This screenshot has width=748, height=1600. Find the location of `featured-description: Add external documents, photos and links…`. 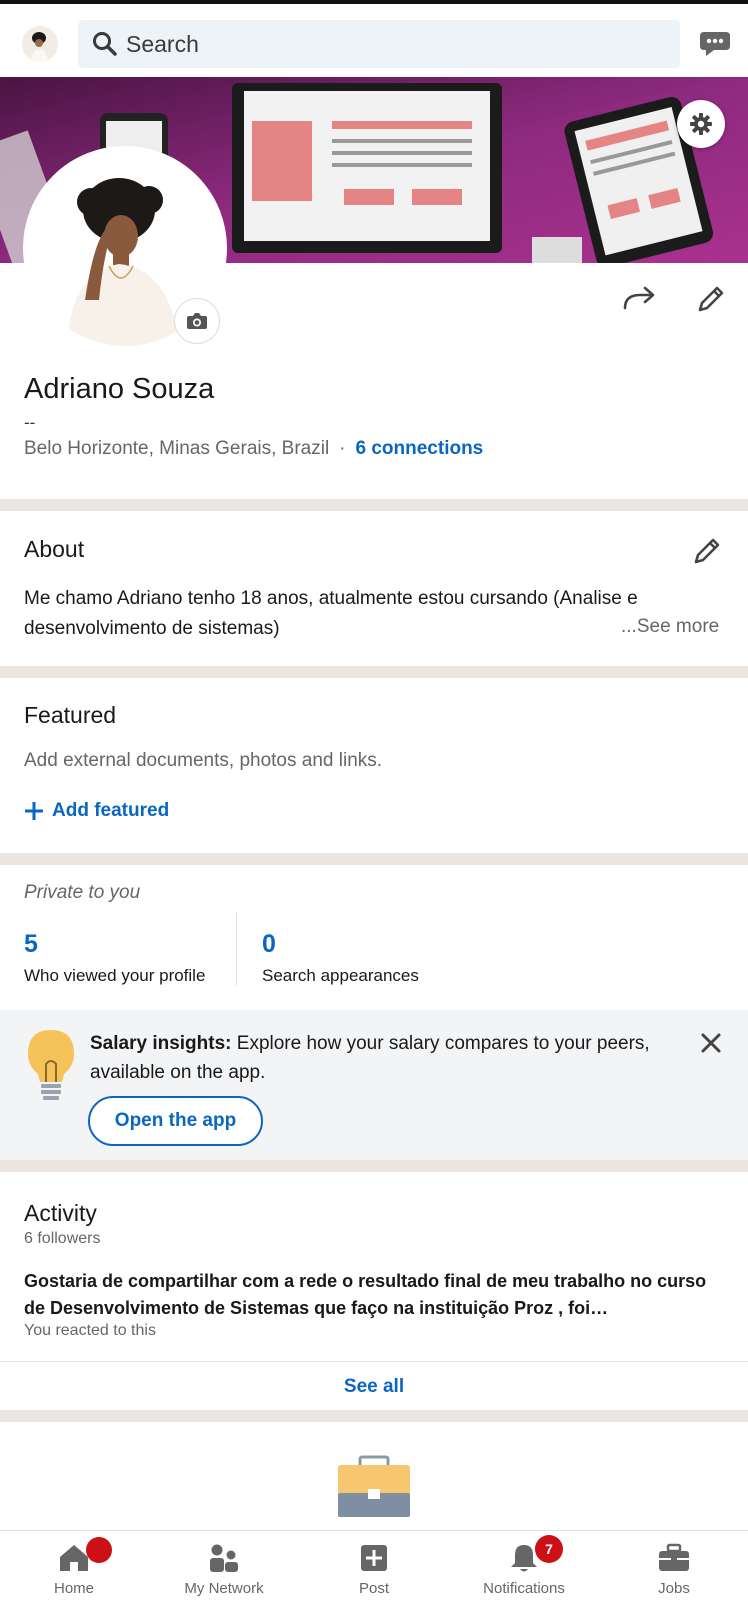

featured-description: Add external documents, photos and links… is located at coordinates (203, 760).